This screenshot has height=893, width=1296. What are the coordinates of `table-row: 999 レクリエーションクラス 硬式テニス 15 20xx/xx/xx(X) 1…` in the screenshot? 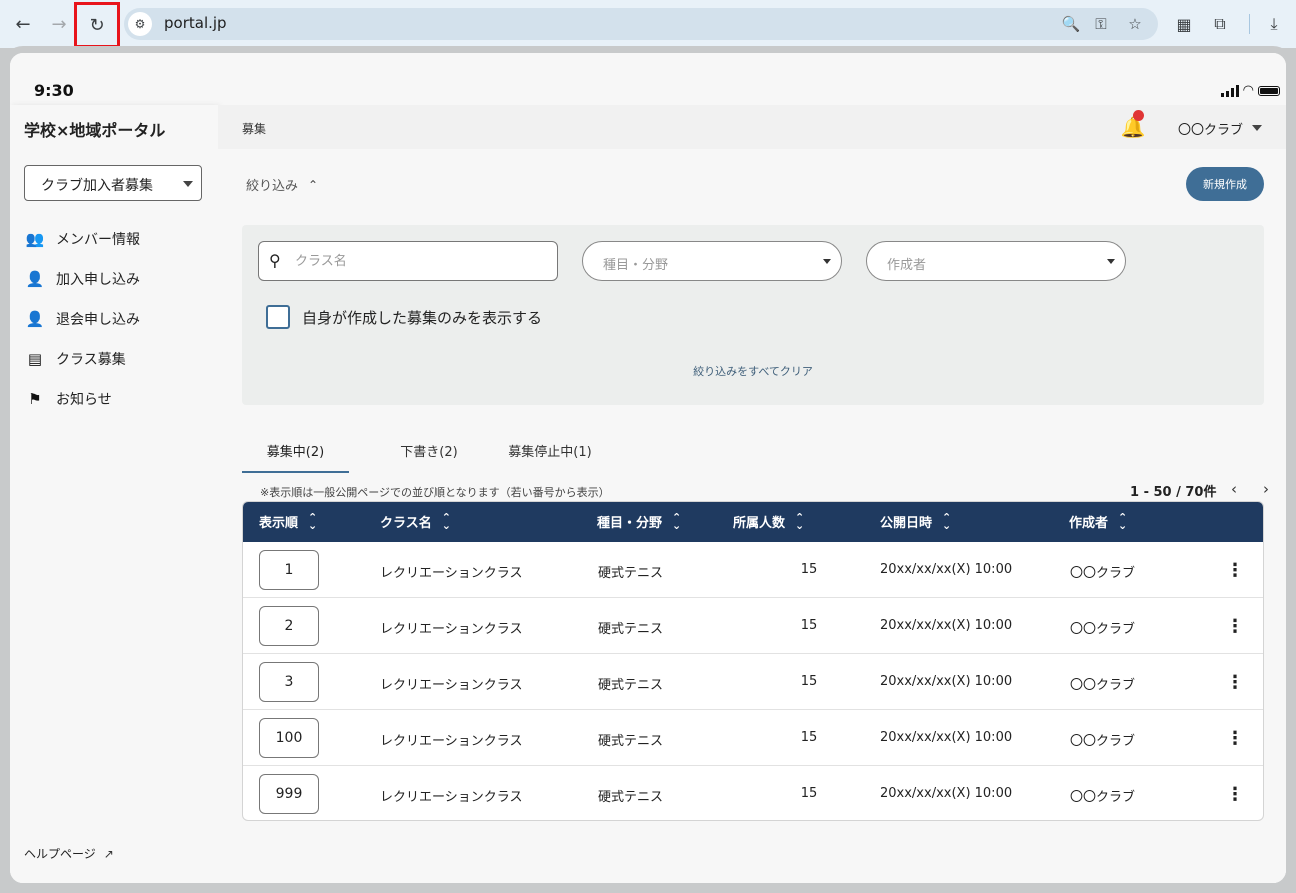 It's located at (753, 793).